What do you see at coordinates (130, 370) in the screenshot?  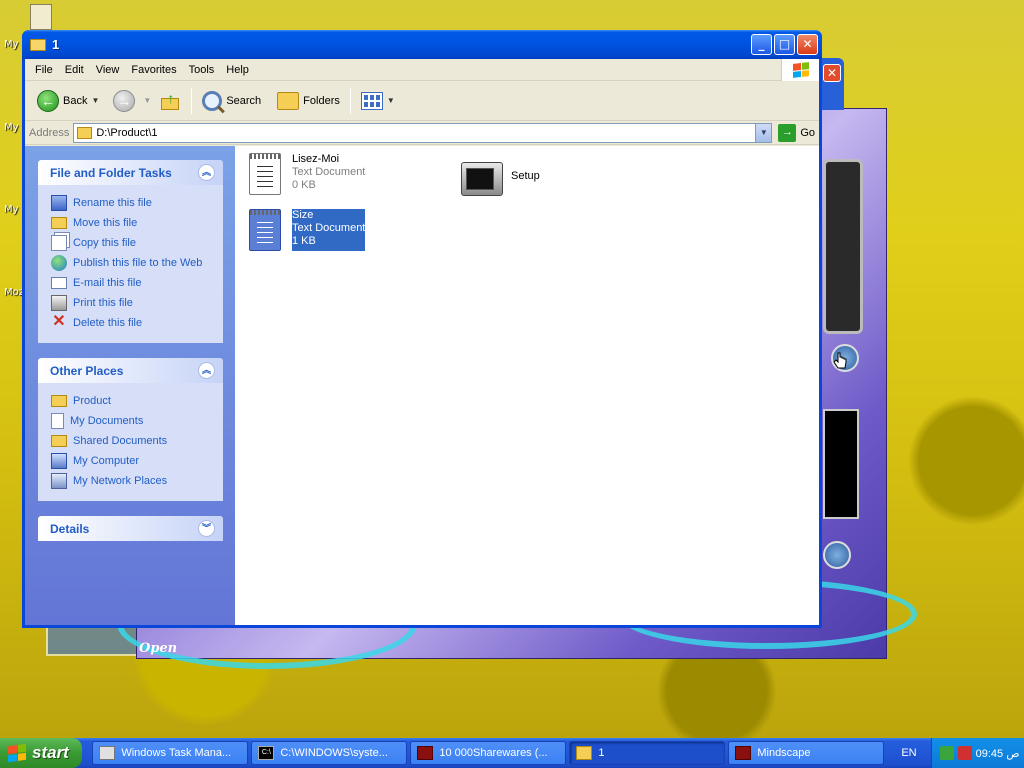 I see `other-places-header: Other Places ︽` at bounding box center [130, 370].